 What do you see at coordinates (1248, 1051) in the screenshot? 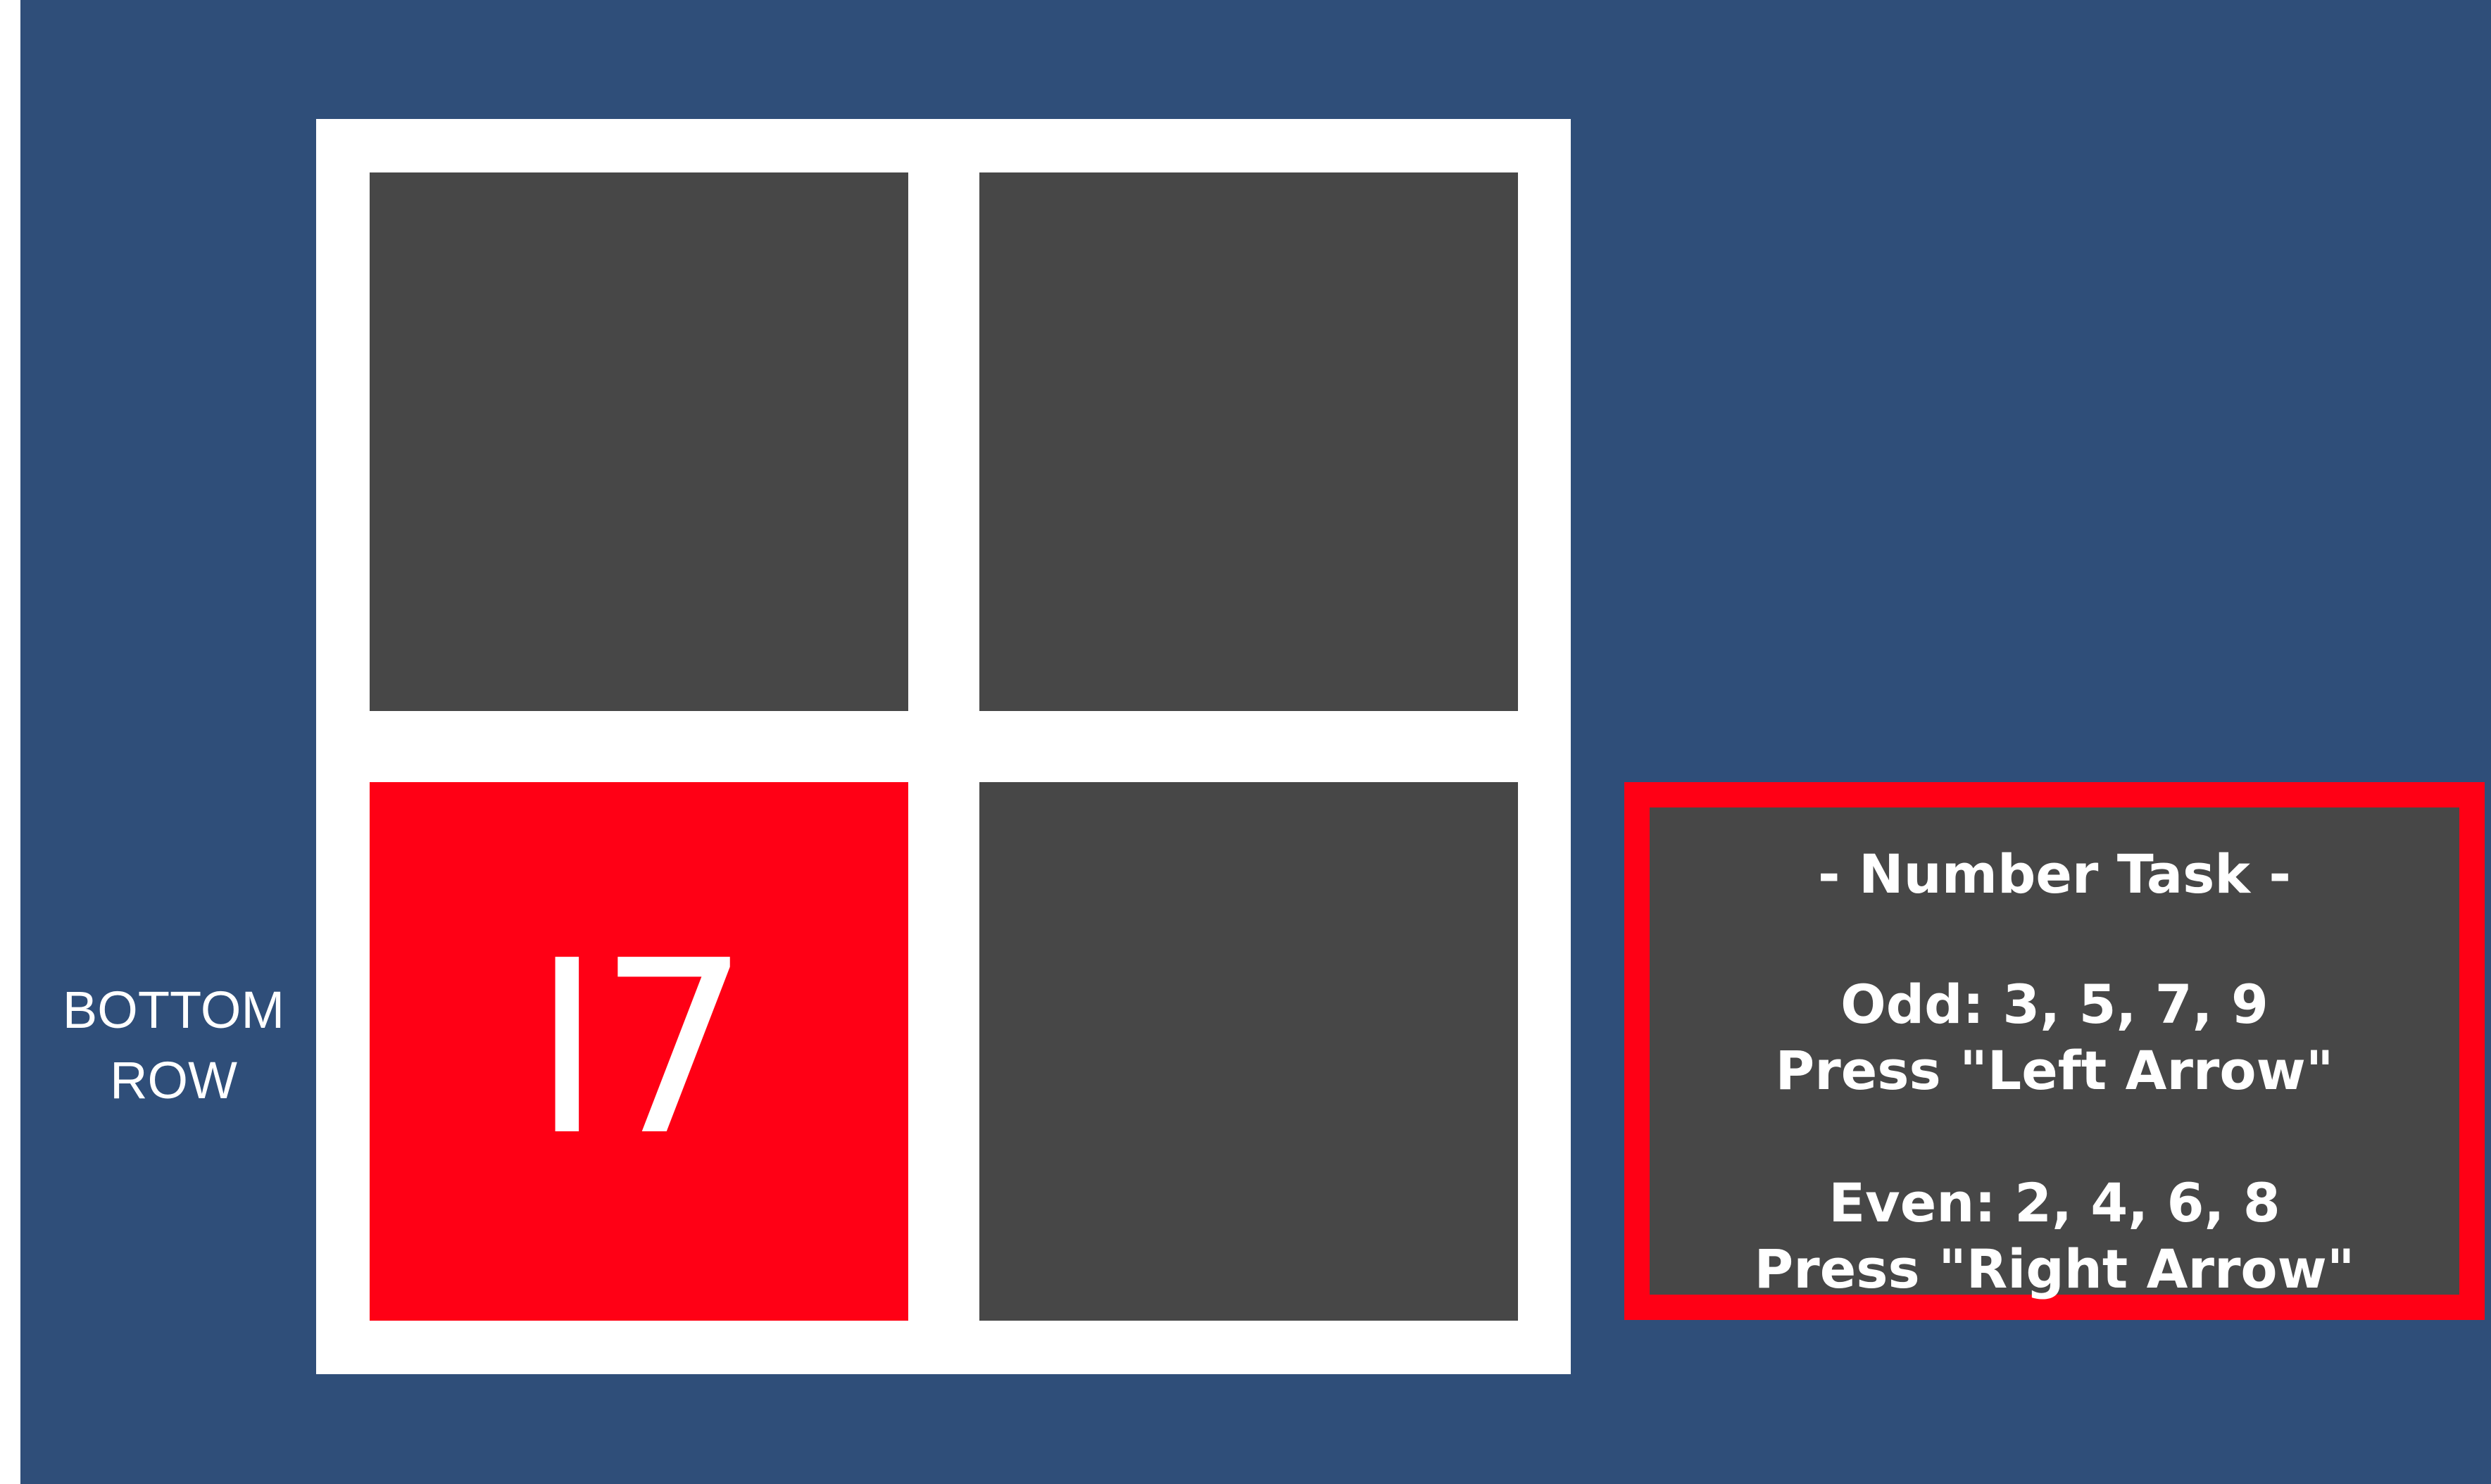
I see `grid-cell-bottom-right` at bounding box center [1248, 1051].